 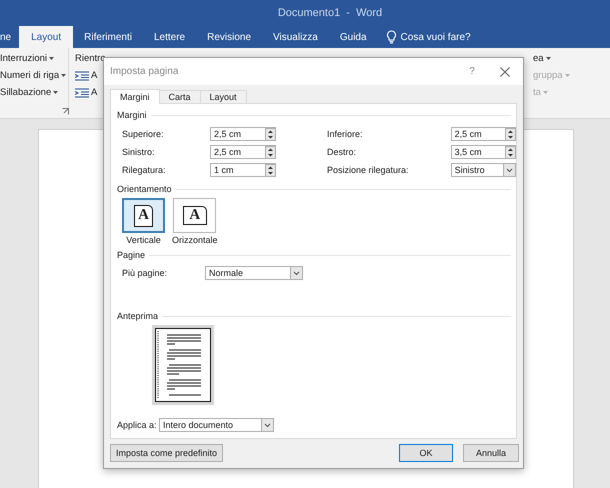 What do you see at coordinates (368, 170) in the screenshot?
I see `field-label: Posizione rilegatura:` at bounding box center [368, 170].